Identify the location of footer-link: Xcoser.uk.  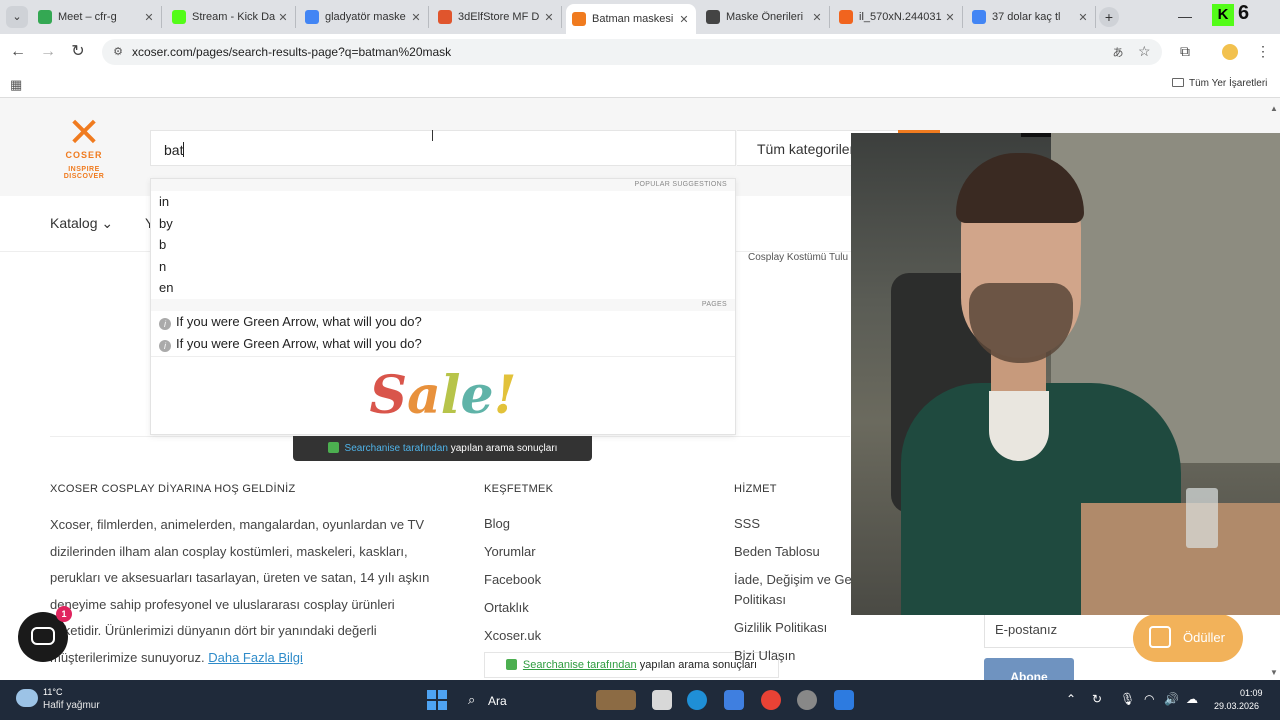
(512, 635).